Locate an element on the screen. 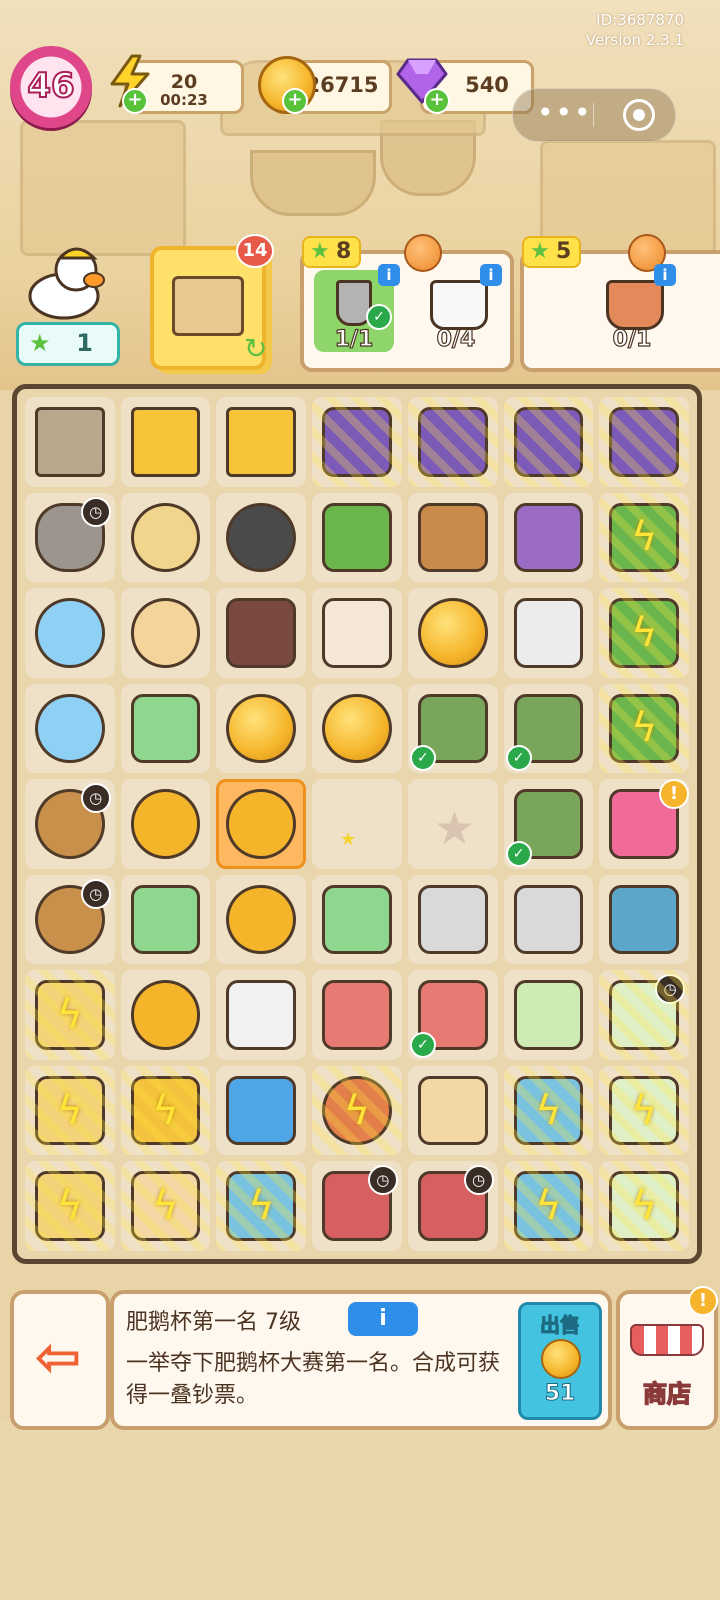  medal-item-icon is located at coordinates (165, 1015).